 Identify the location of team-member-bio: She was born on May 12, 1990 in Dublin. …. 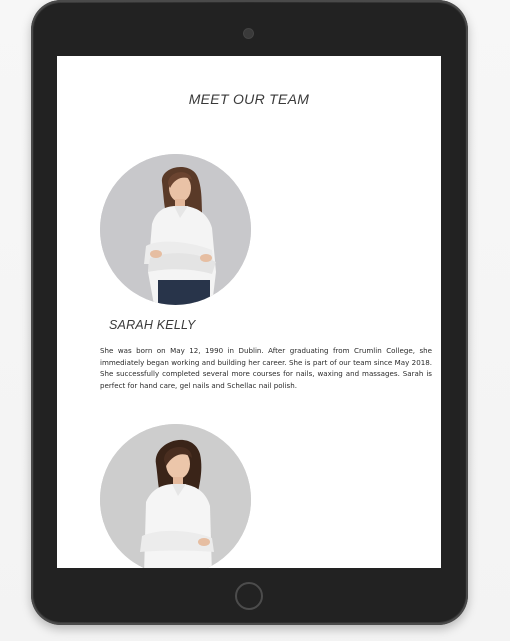
(266, 368).